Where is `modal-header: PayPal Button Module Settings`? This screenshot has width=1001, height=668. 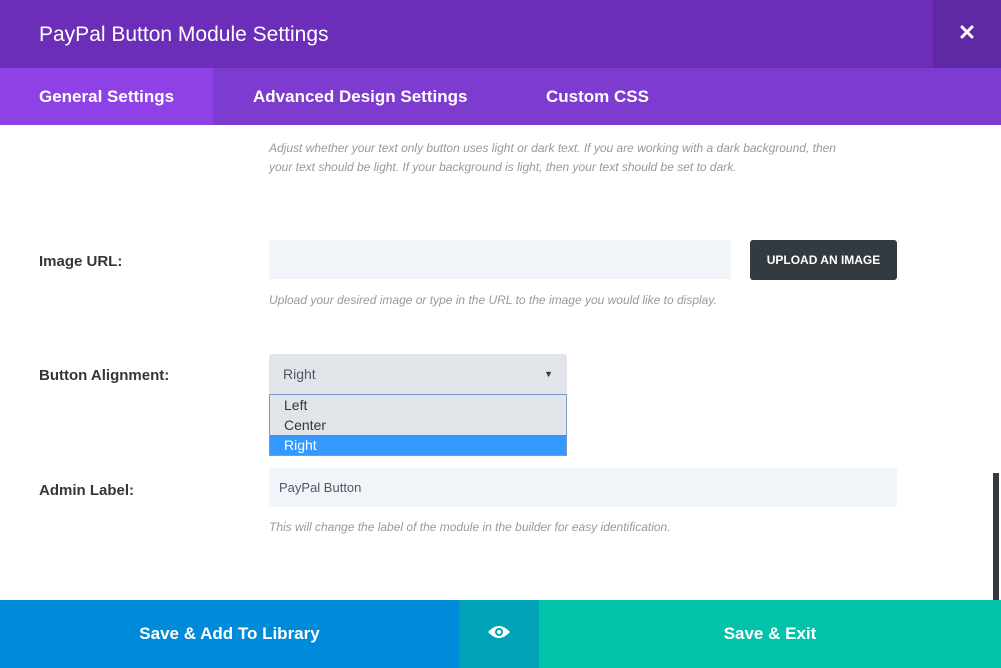
modal-header: PayPal Button Module Settings is located at coordinates (500, 34).